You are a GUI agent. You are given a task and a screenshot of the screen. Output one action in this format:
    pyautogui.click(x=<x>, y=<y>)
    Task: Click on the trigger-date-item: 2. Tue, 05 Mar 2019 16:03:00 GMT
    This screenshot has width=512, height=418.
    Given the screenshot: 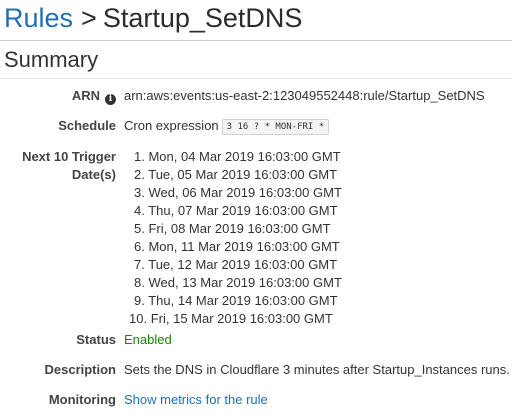 What is the action you would take?
    pyautogui.click(x=238, y=175)
    